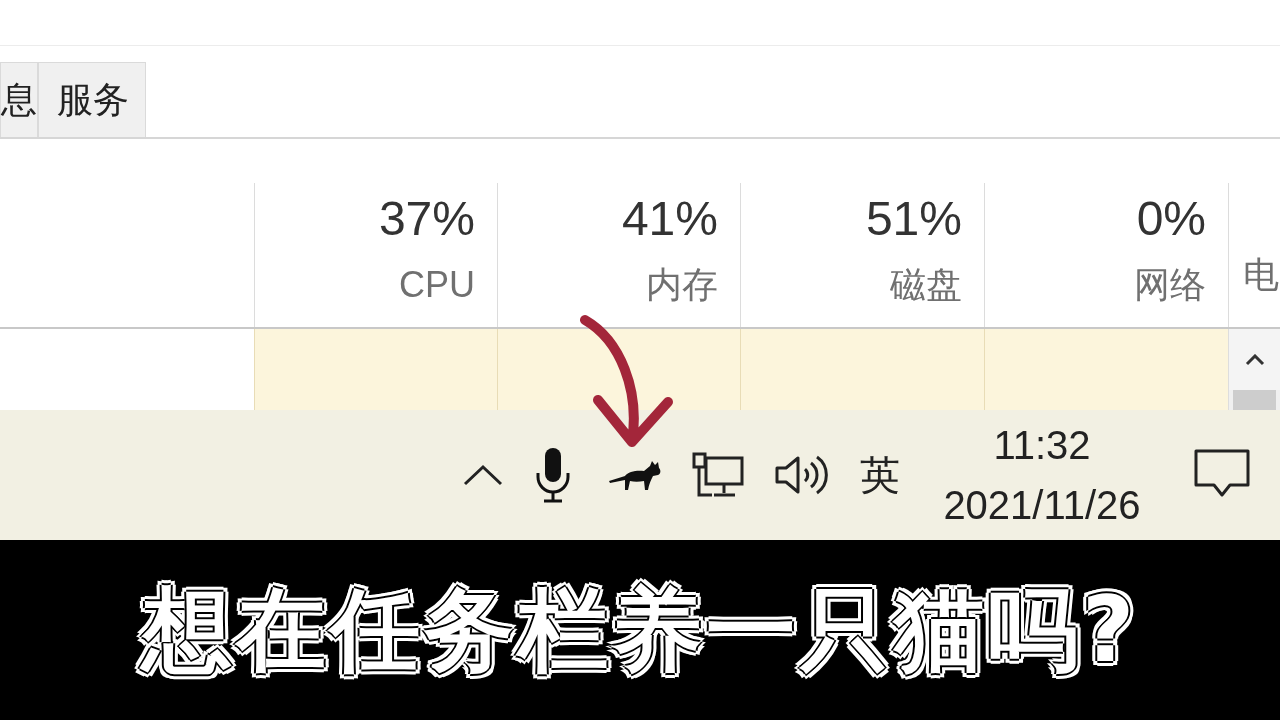 This screenshot has height=720, width=1280. What do you see at coordinates (437, 285) in the screenshot?
I see `column-header-label: CPU` at bounding box center [437, 285].